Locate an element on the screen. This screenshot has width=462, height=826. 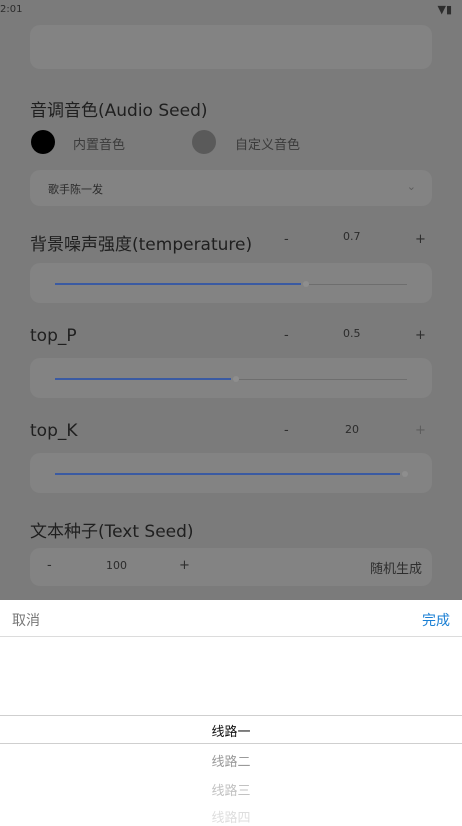
temperature-slider-track is located at coordinates (358, 284).